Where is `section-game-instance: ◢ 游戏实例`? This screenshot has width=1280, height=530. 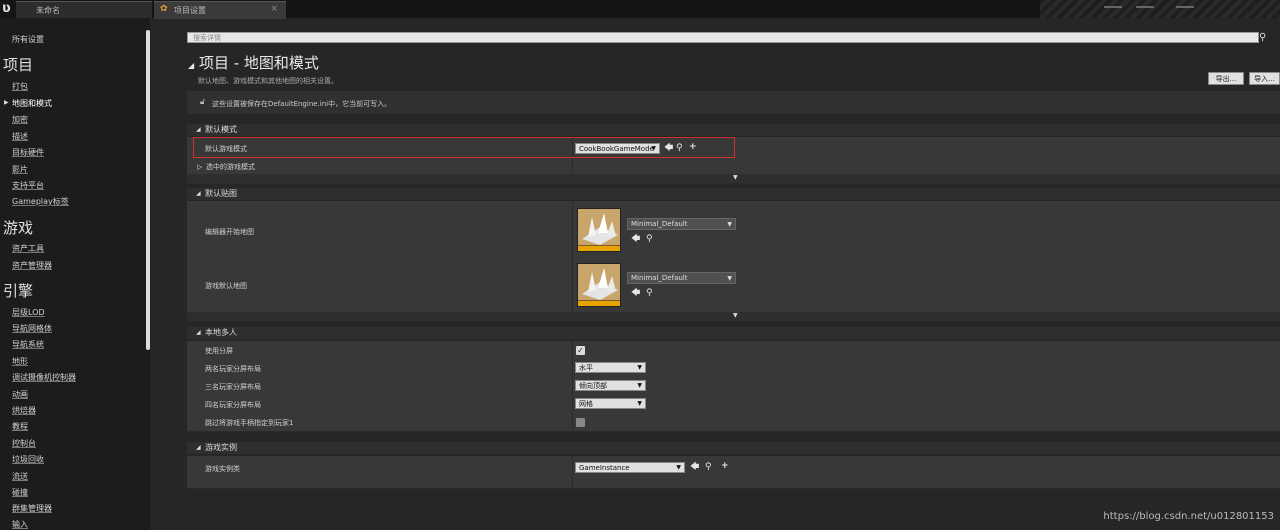
section-game-instance: ◢ 游戏实例 is located at coordinates (733, 448).